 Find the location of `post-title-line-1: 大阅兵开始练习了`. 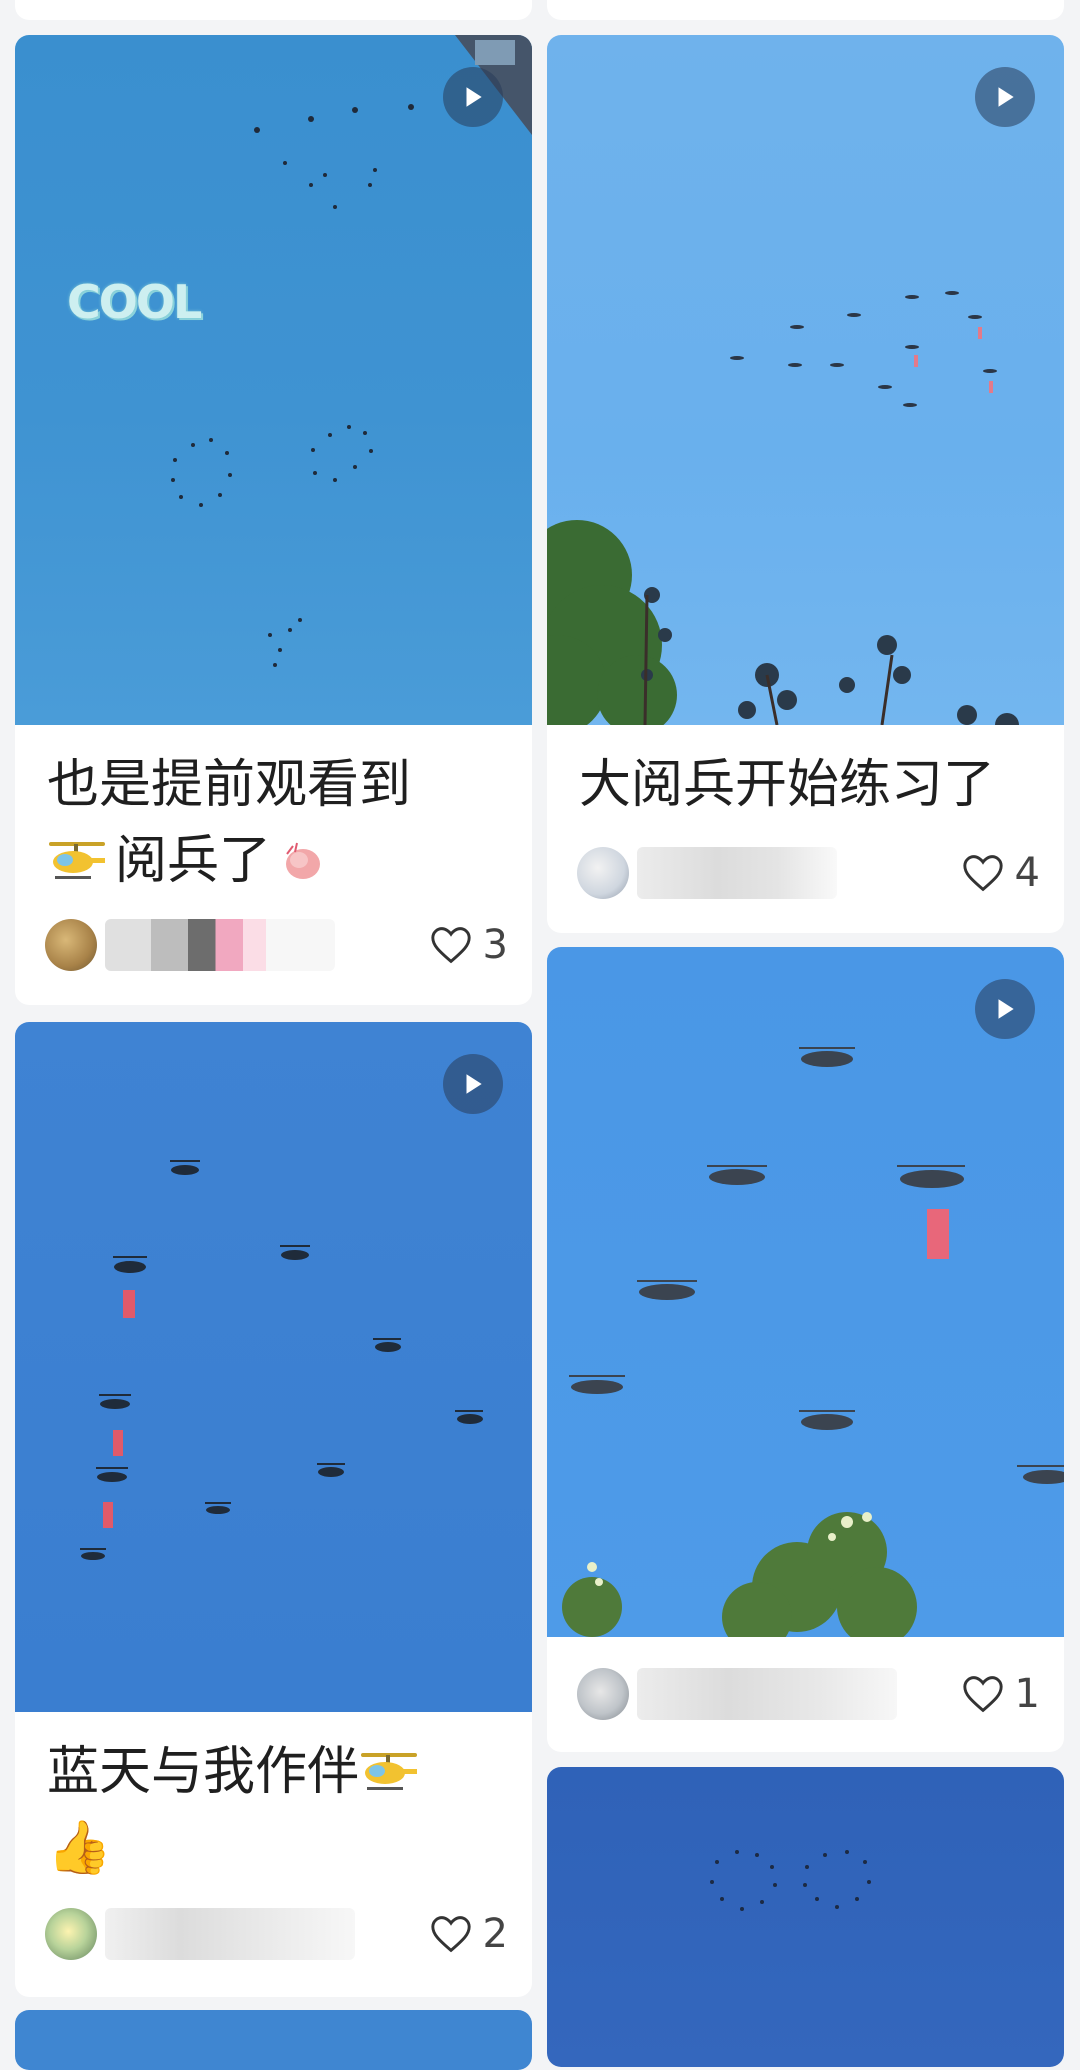

post-title-line-1: 大阅兵开始练习了 is located at coordinates (787, 785).